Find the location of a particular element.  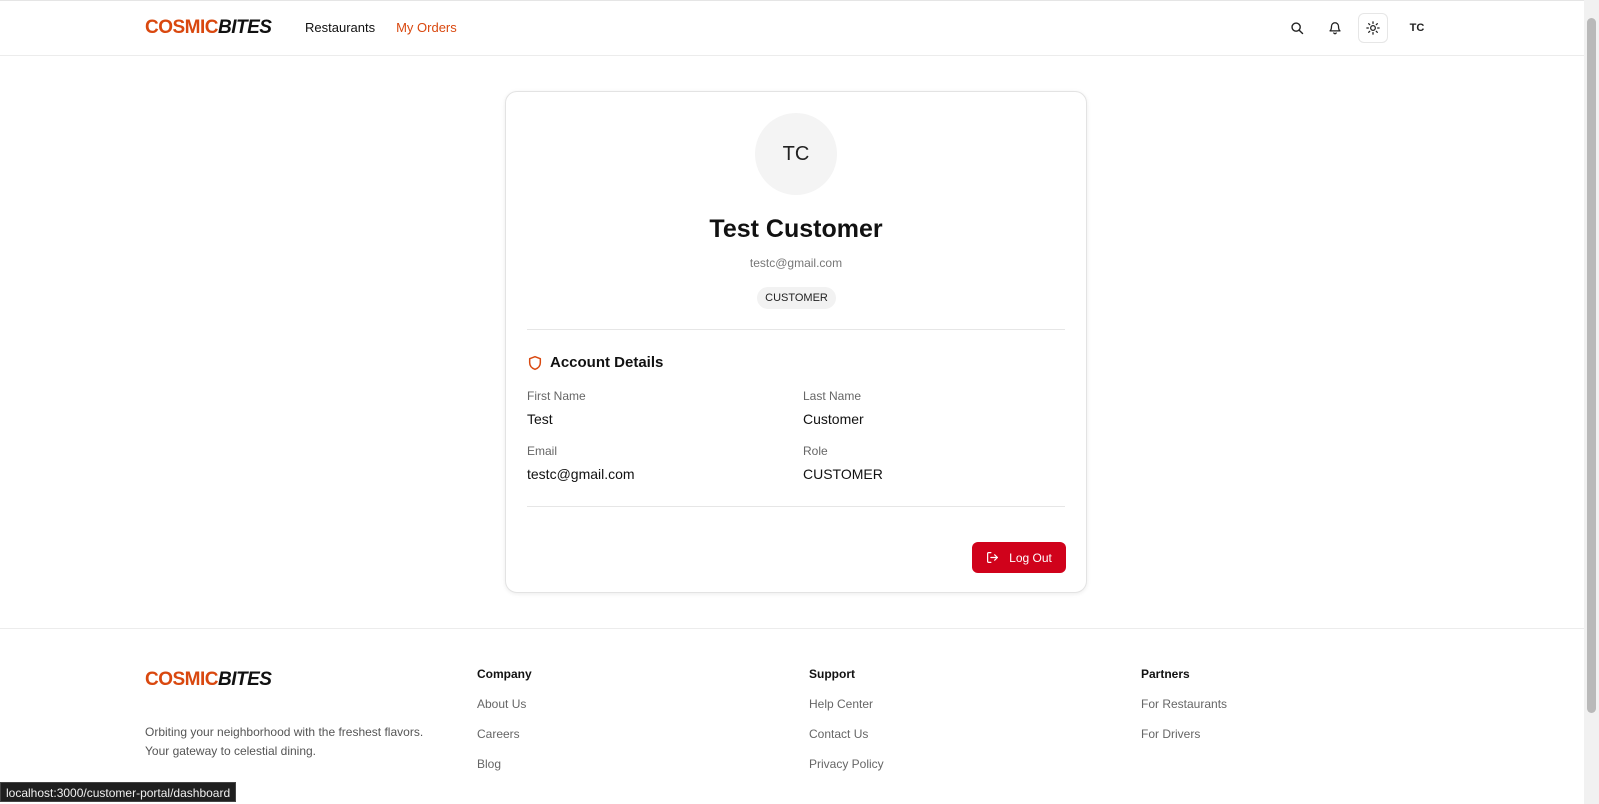

profile-avatar: TC is located at coordinates (796, 154).